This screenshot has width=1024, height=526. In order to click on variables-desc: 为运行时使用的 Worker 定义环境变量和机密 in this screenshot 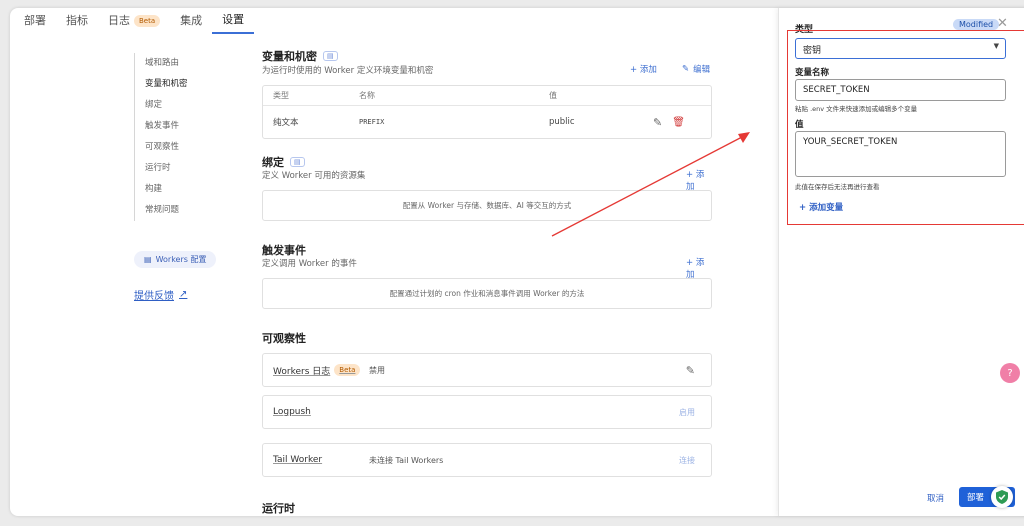, I will do `click(348, 71)`.